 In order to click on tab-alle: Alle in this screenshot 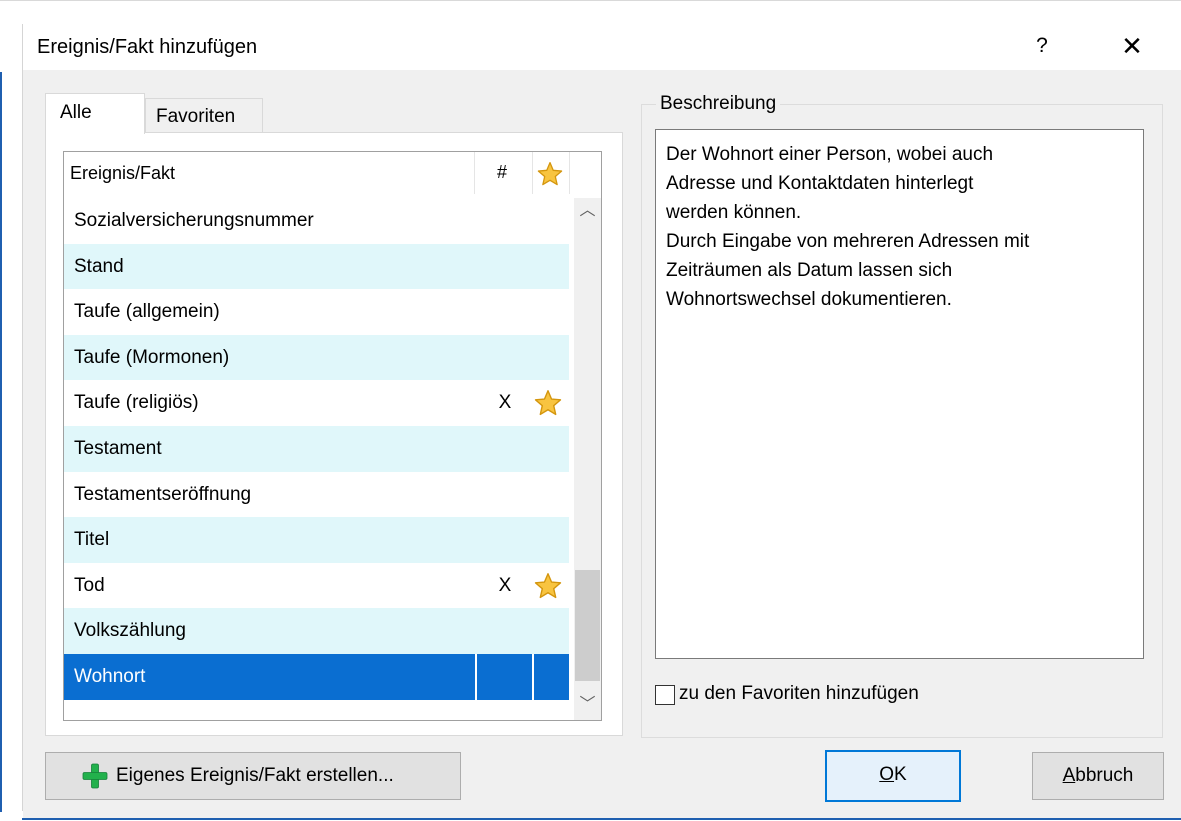, I will do `click(95, 113)`.